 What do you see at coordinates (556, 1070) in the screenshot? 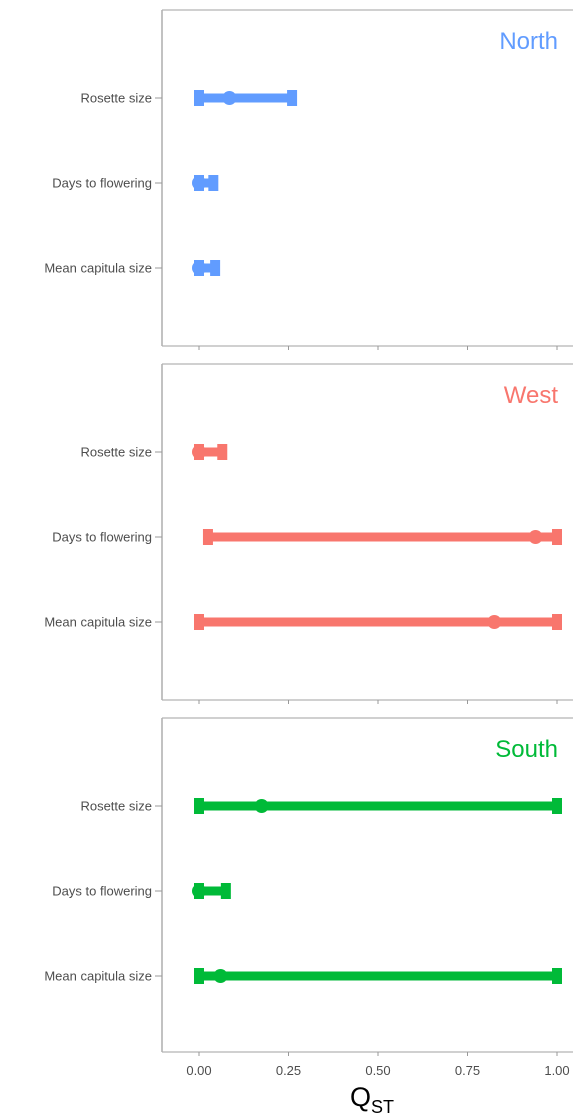
I see `x-tick-label: 1.00` at bounding box center [556, 1070].